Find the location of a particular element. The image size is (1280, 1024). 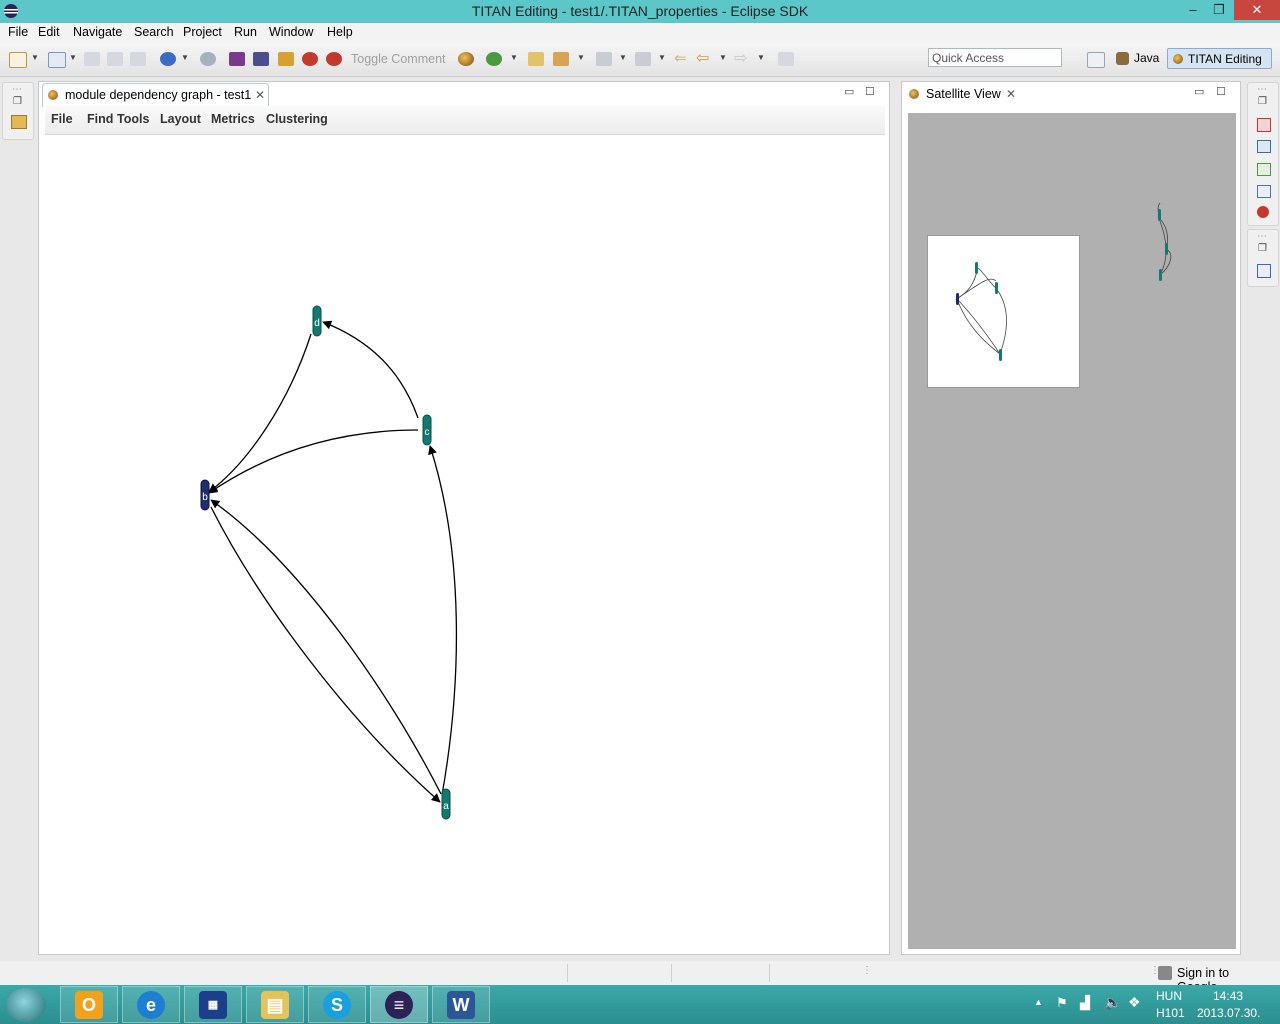

perspective-java: Java is located at coordinates (1139, 58).